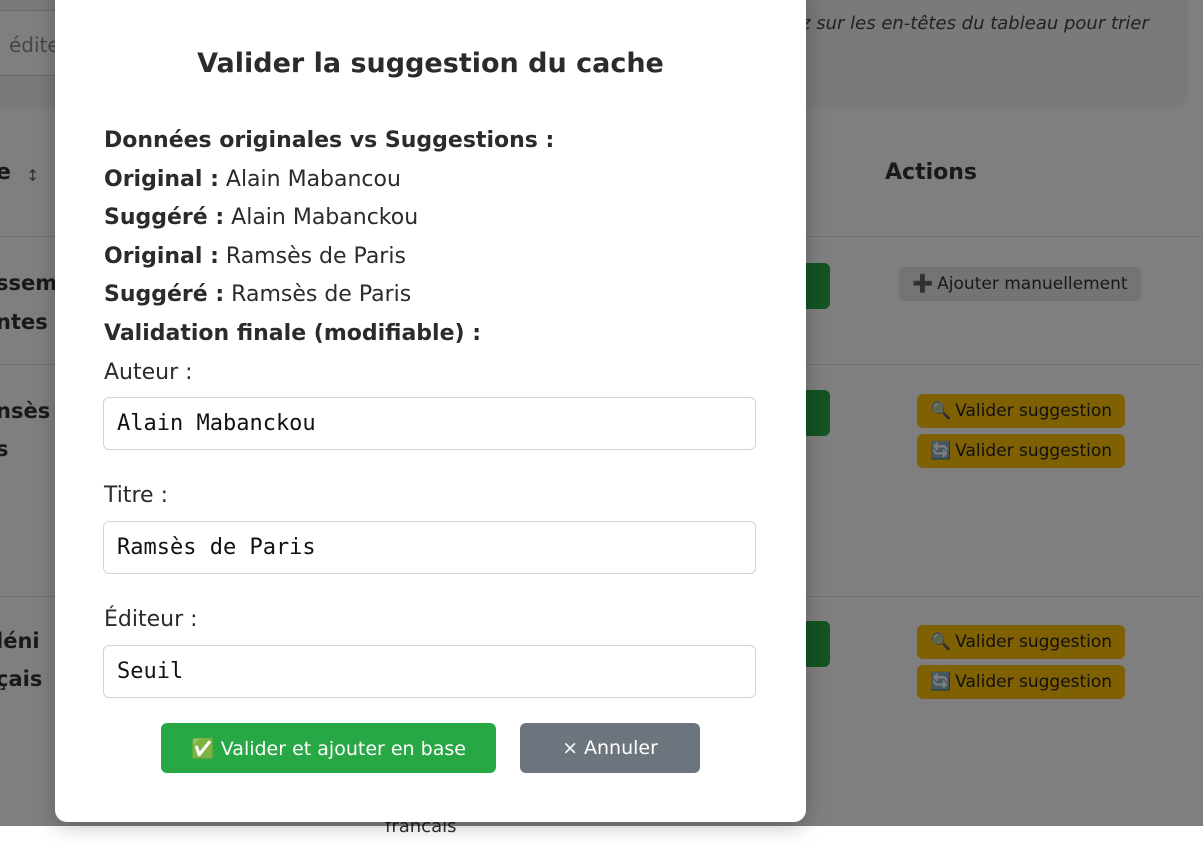 The image size is (1203, 846). I want to click on author-input, so click(429, 423).